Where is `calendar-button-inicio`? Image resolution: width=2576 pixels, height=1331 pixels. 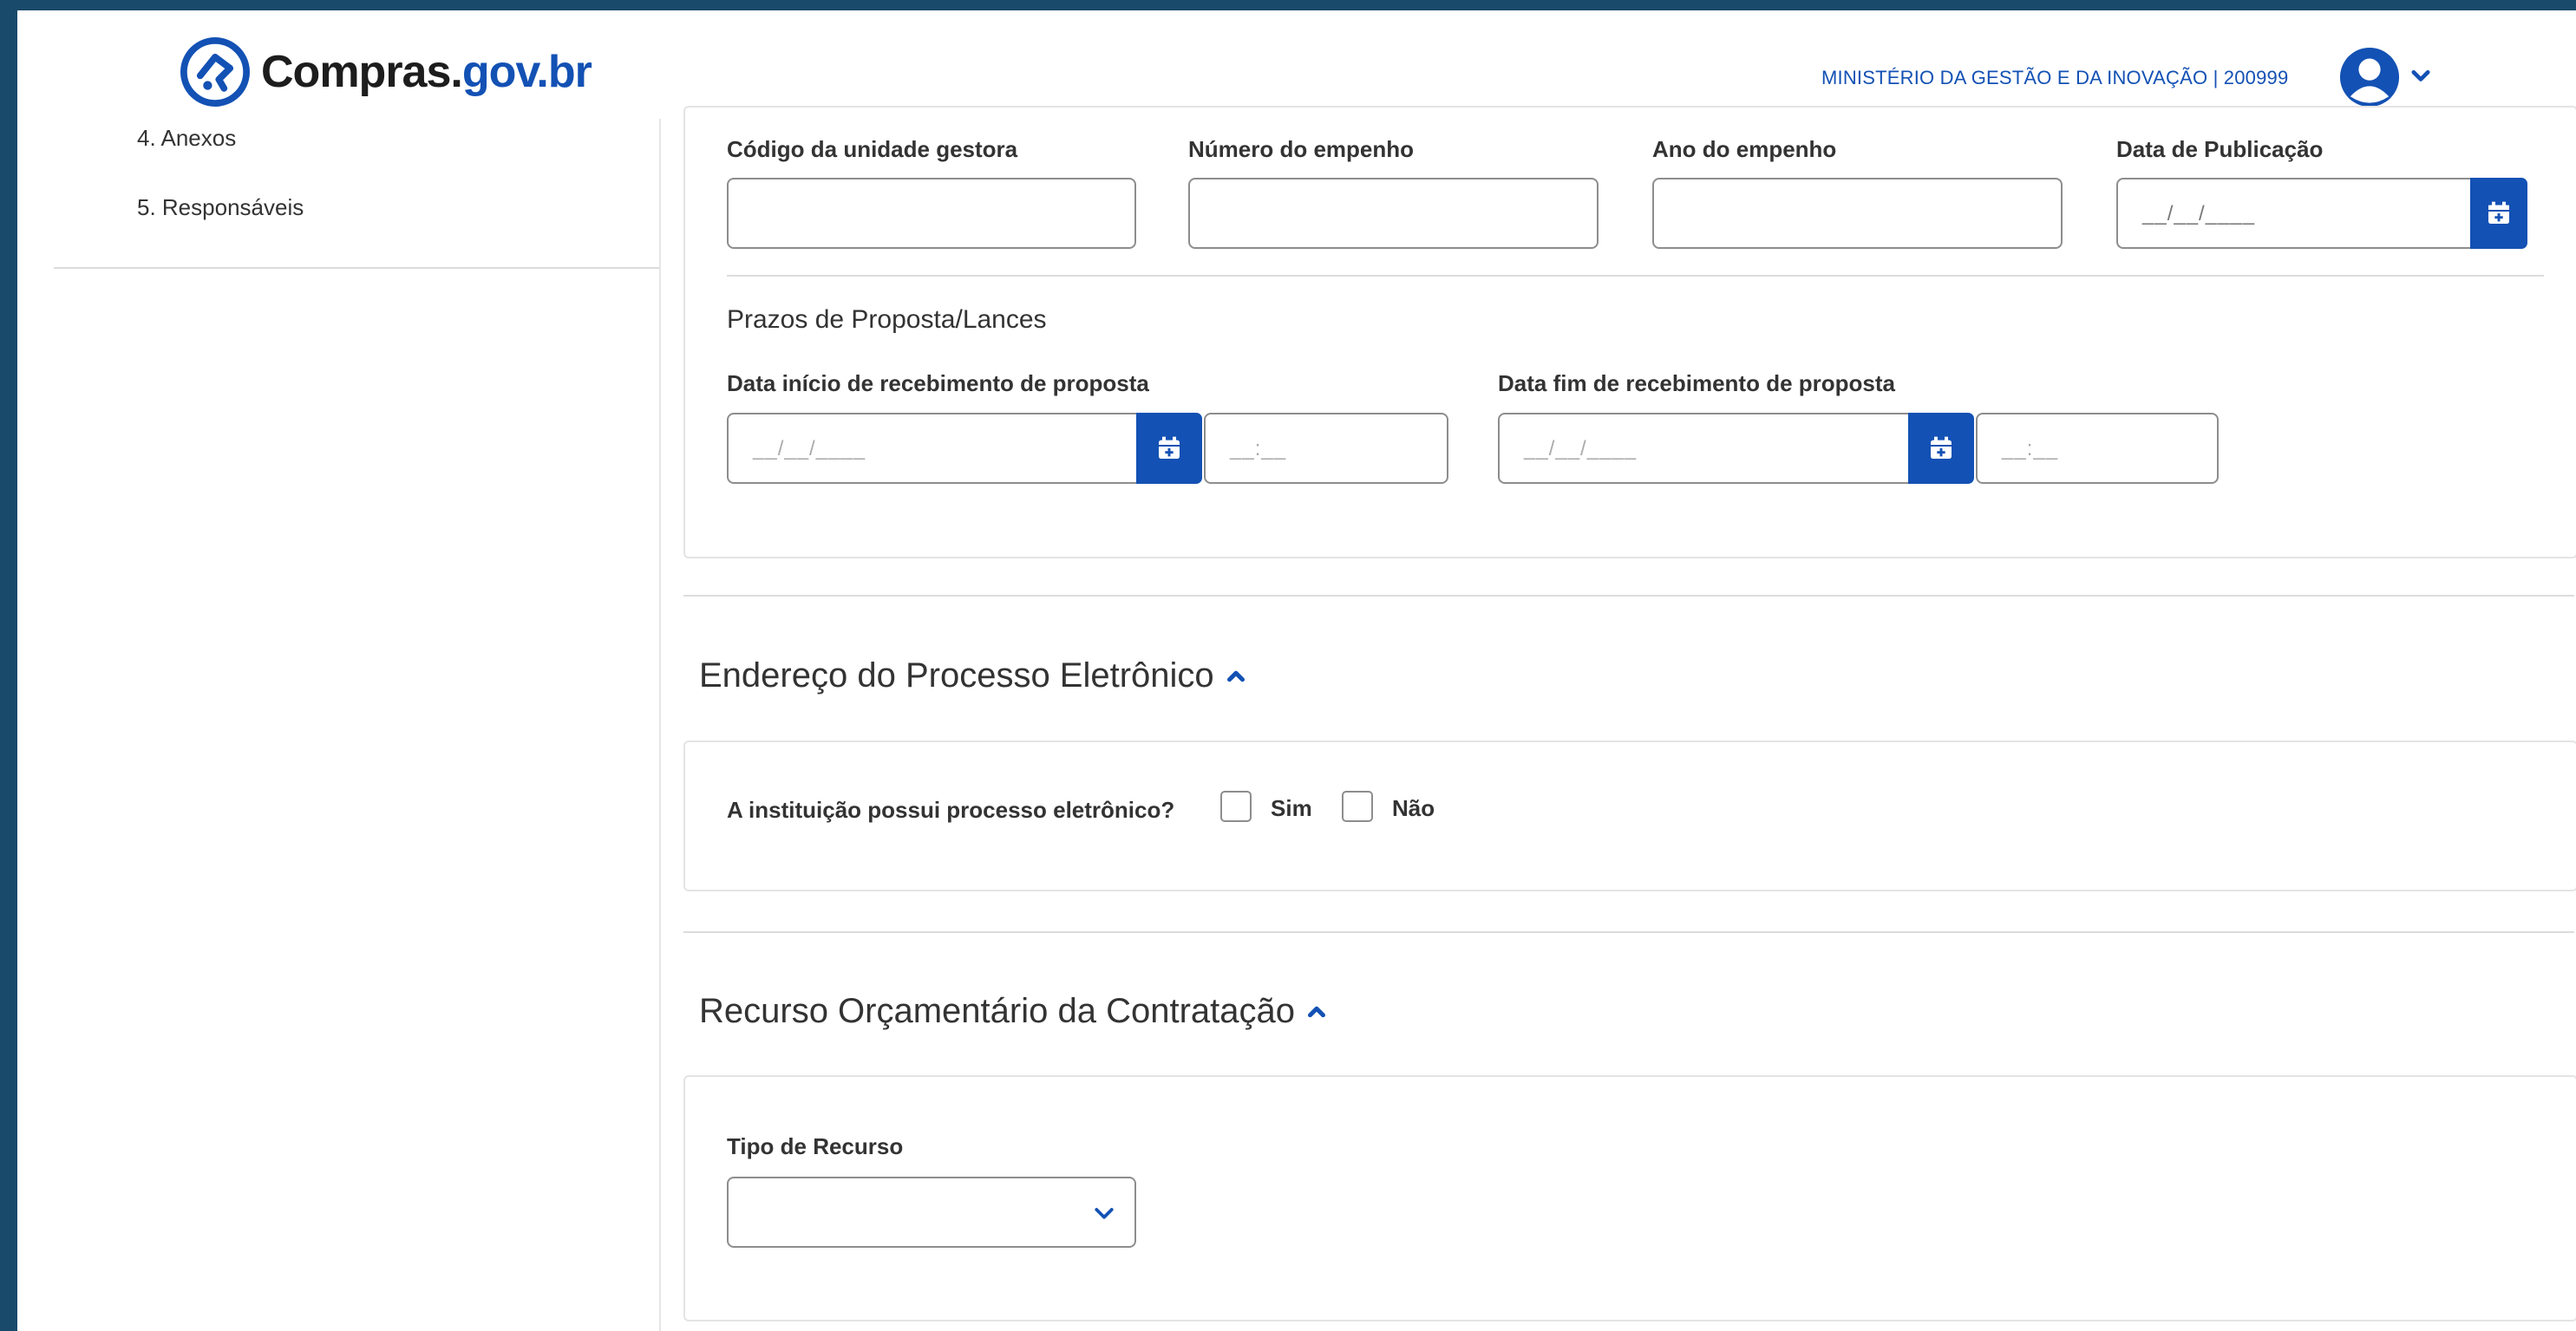 calendar-button-inicio is located at coordinates (1169, 448).